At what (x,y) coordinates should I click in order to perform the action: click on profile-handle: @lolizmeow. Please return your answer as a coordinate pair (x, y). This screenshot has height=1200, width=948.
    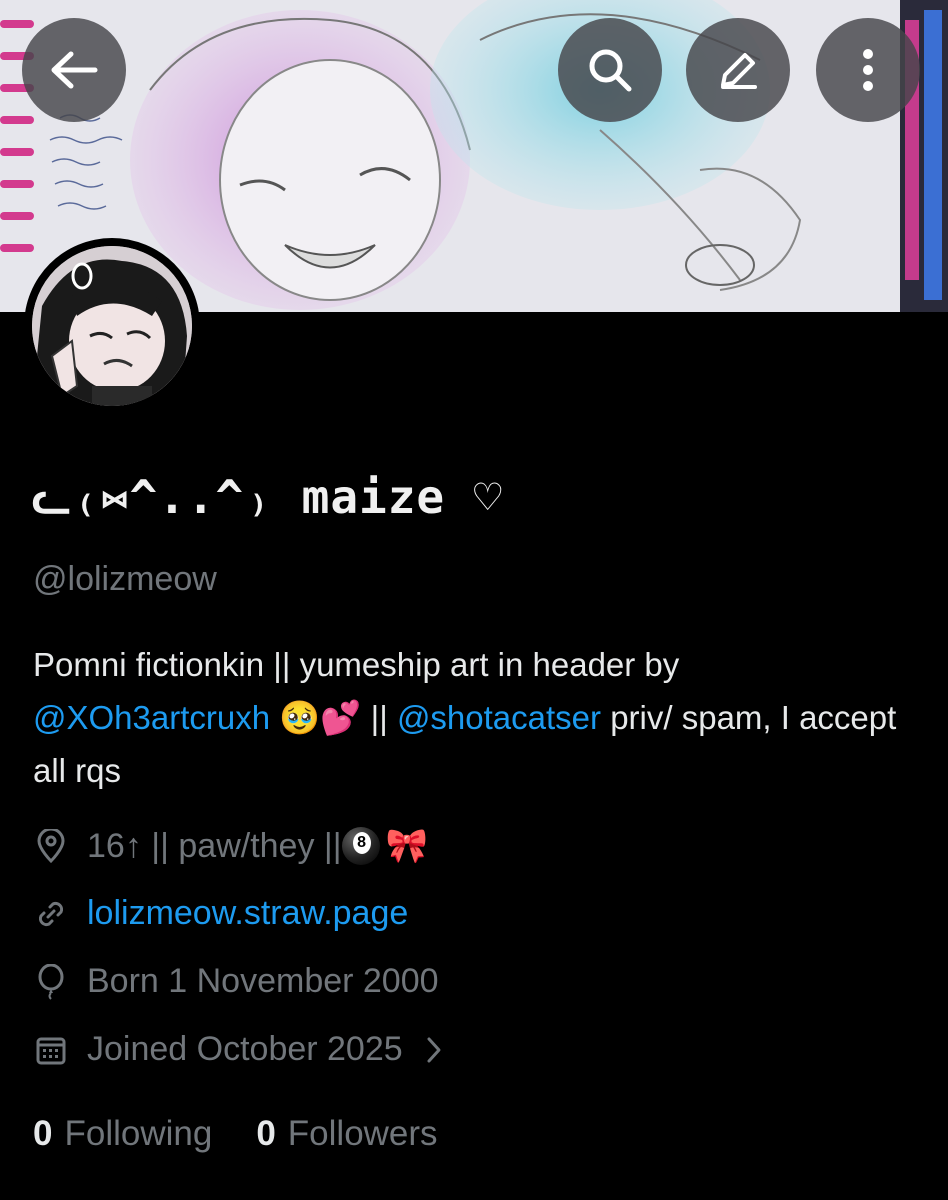
    Looking at the image, I should click on (125, 579).